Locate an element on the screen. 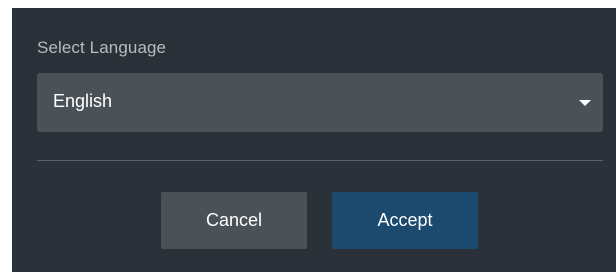 This screenshot has width=616, height=272. select-language-label: Select Language is located at coordinates (102, 47).